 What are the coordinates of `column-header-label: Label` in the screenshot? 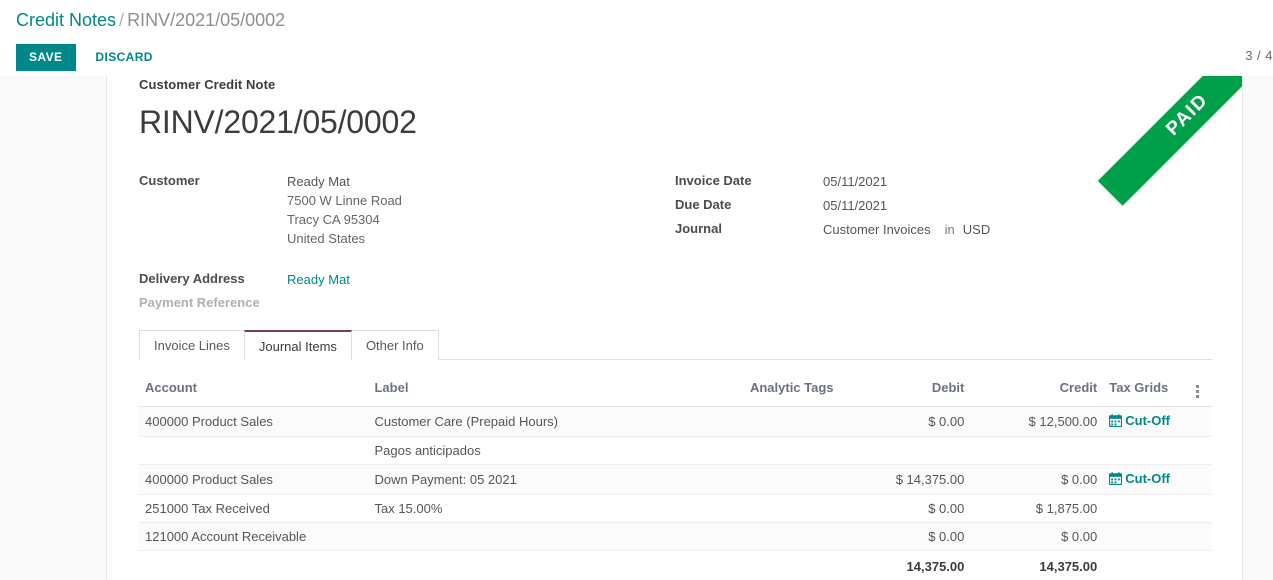 It's located at (495, 391).